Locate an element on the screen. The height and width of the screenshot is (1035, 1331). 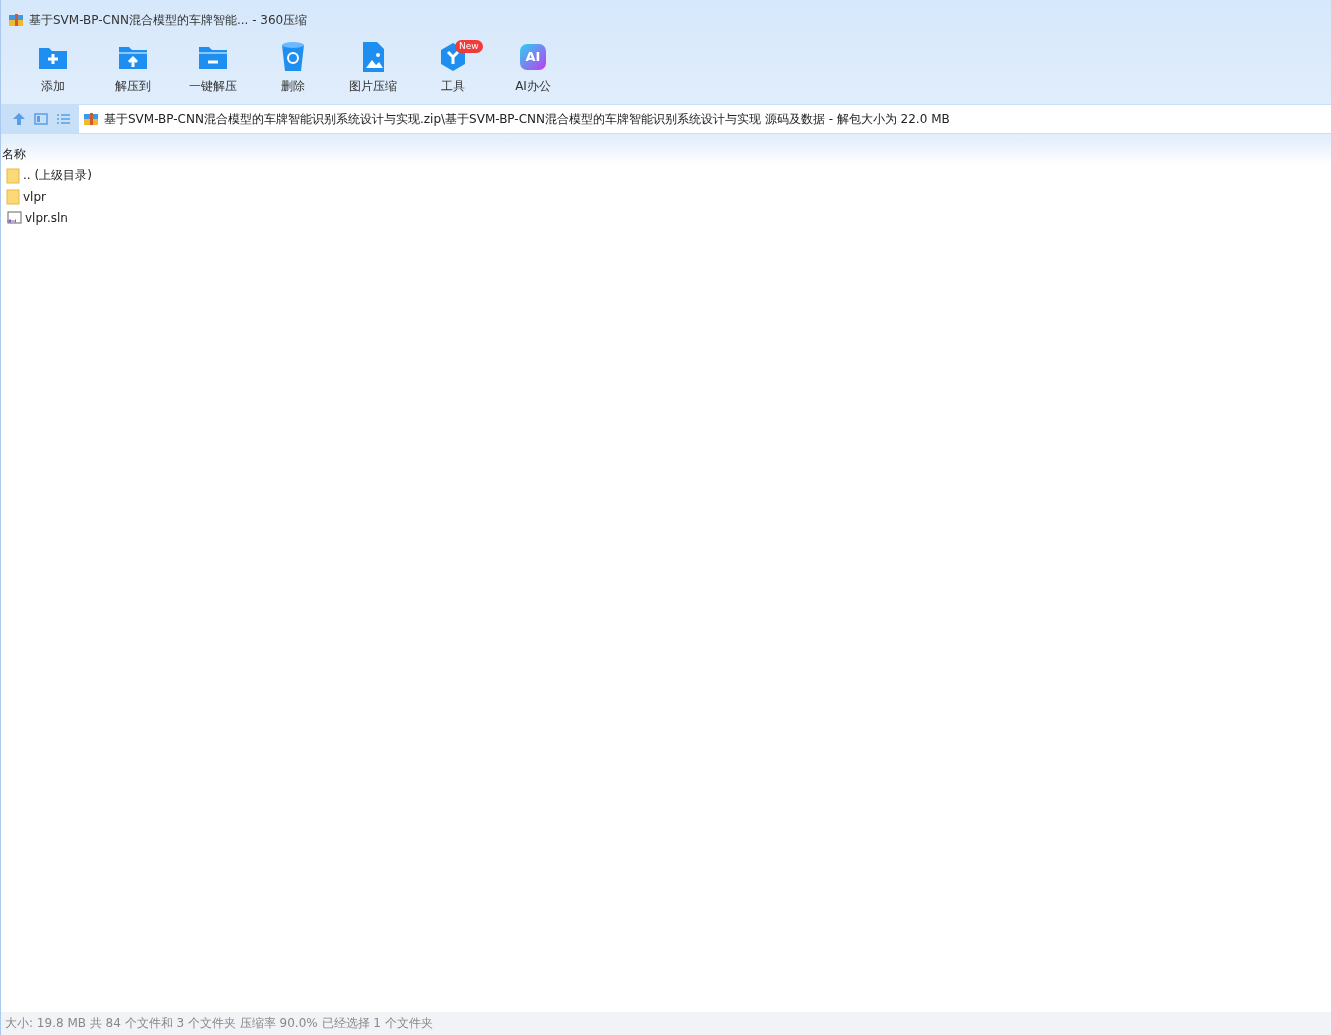
list-icon is located at coordinates (63, 119).